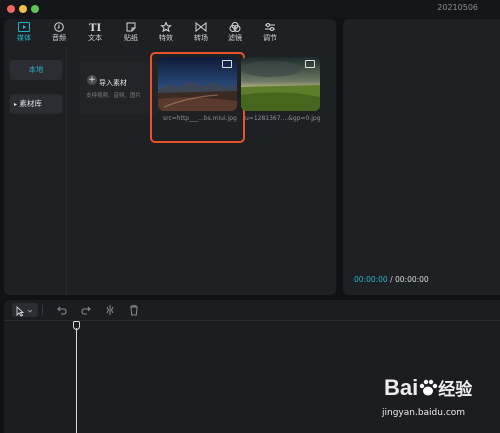 The image size is (500, 433). I want to click on tab-media: 媒体, so click(24, 34).